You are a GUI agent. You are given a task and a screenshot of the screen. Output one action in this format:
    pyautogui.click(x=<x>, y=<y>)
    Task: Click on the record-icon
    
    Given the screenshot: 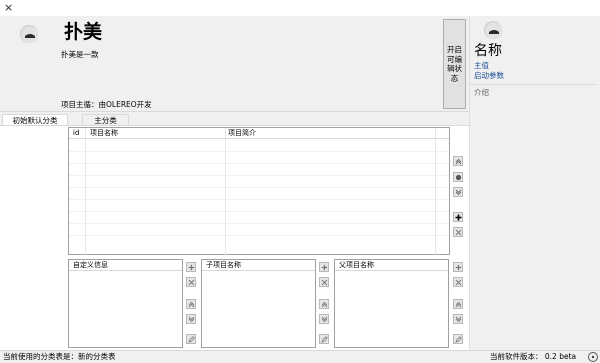 What is the action you would take?
    pyautogui.click(x=458, y=177)
    